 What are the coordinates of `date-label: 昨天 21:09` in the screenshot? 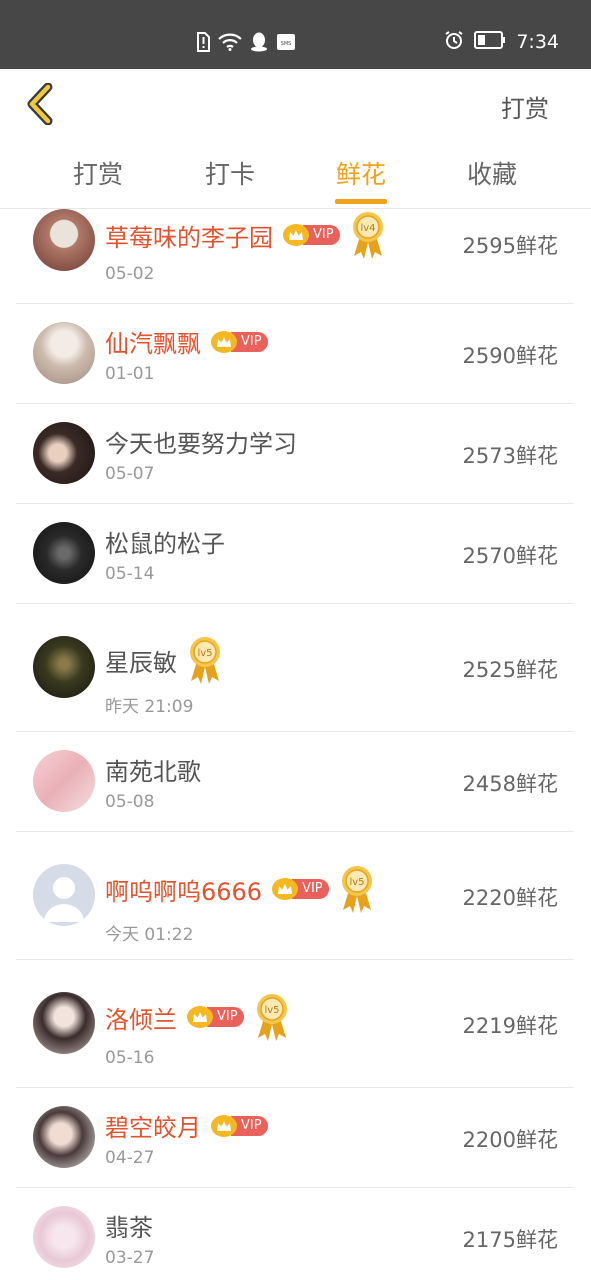 It's located at (149, 707).